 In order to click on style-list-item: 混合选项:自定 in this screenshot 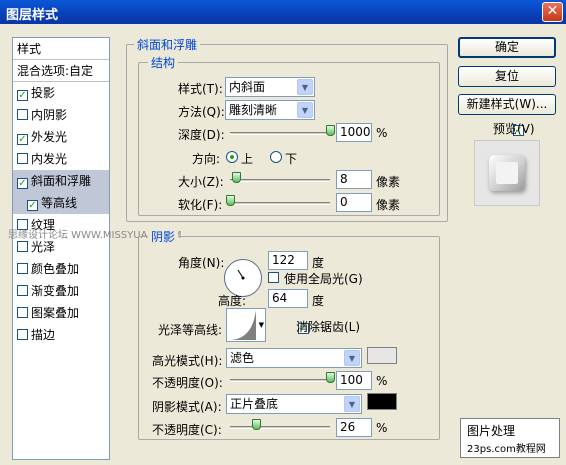, I will do `click(61, 71)`.